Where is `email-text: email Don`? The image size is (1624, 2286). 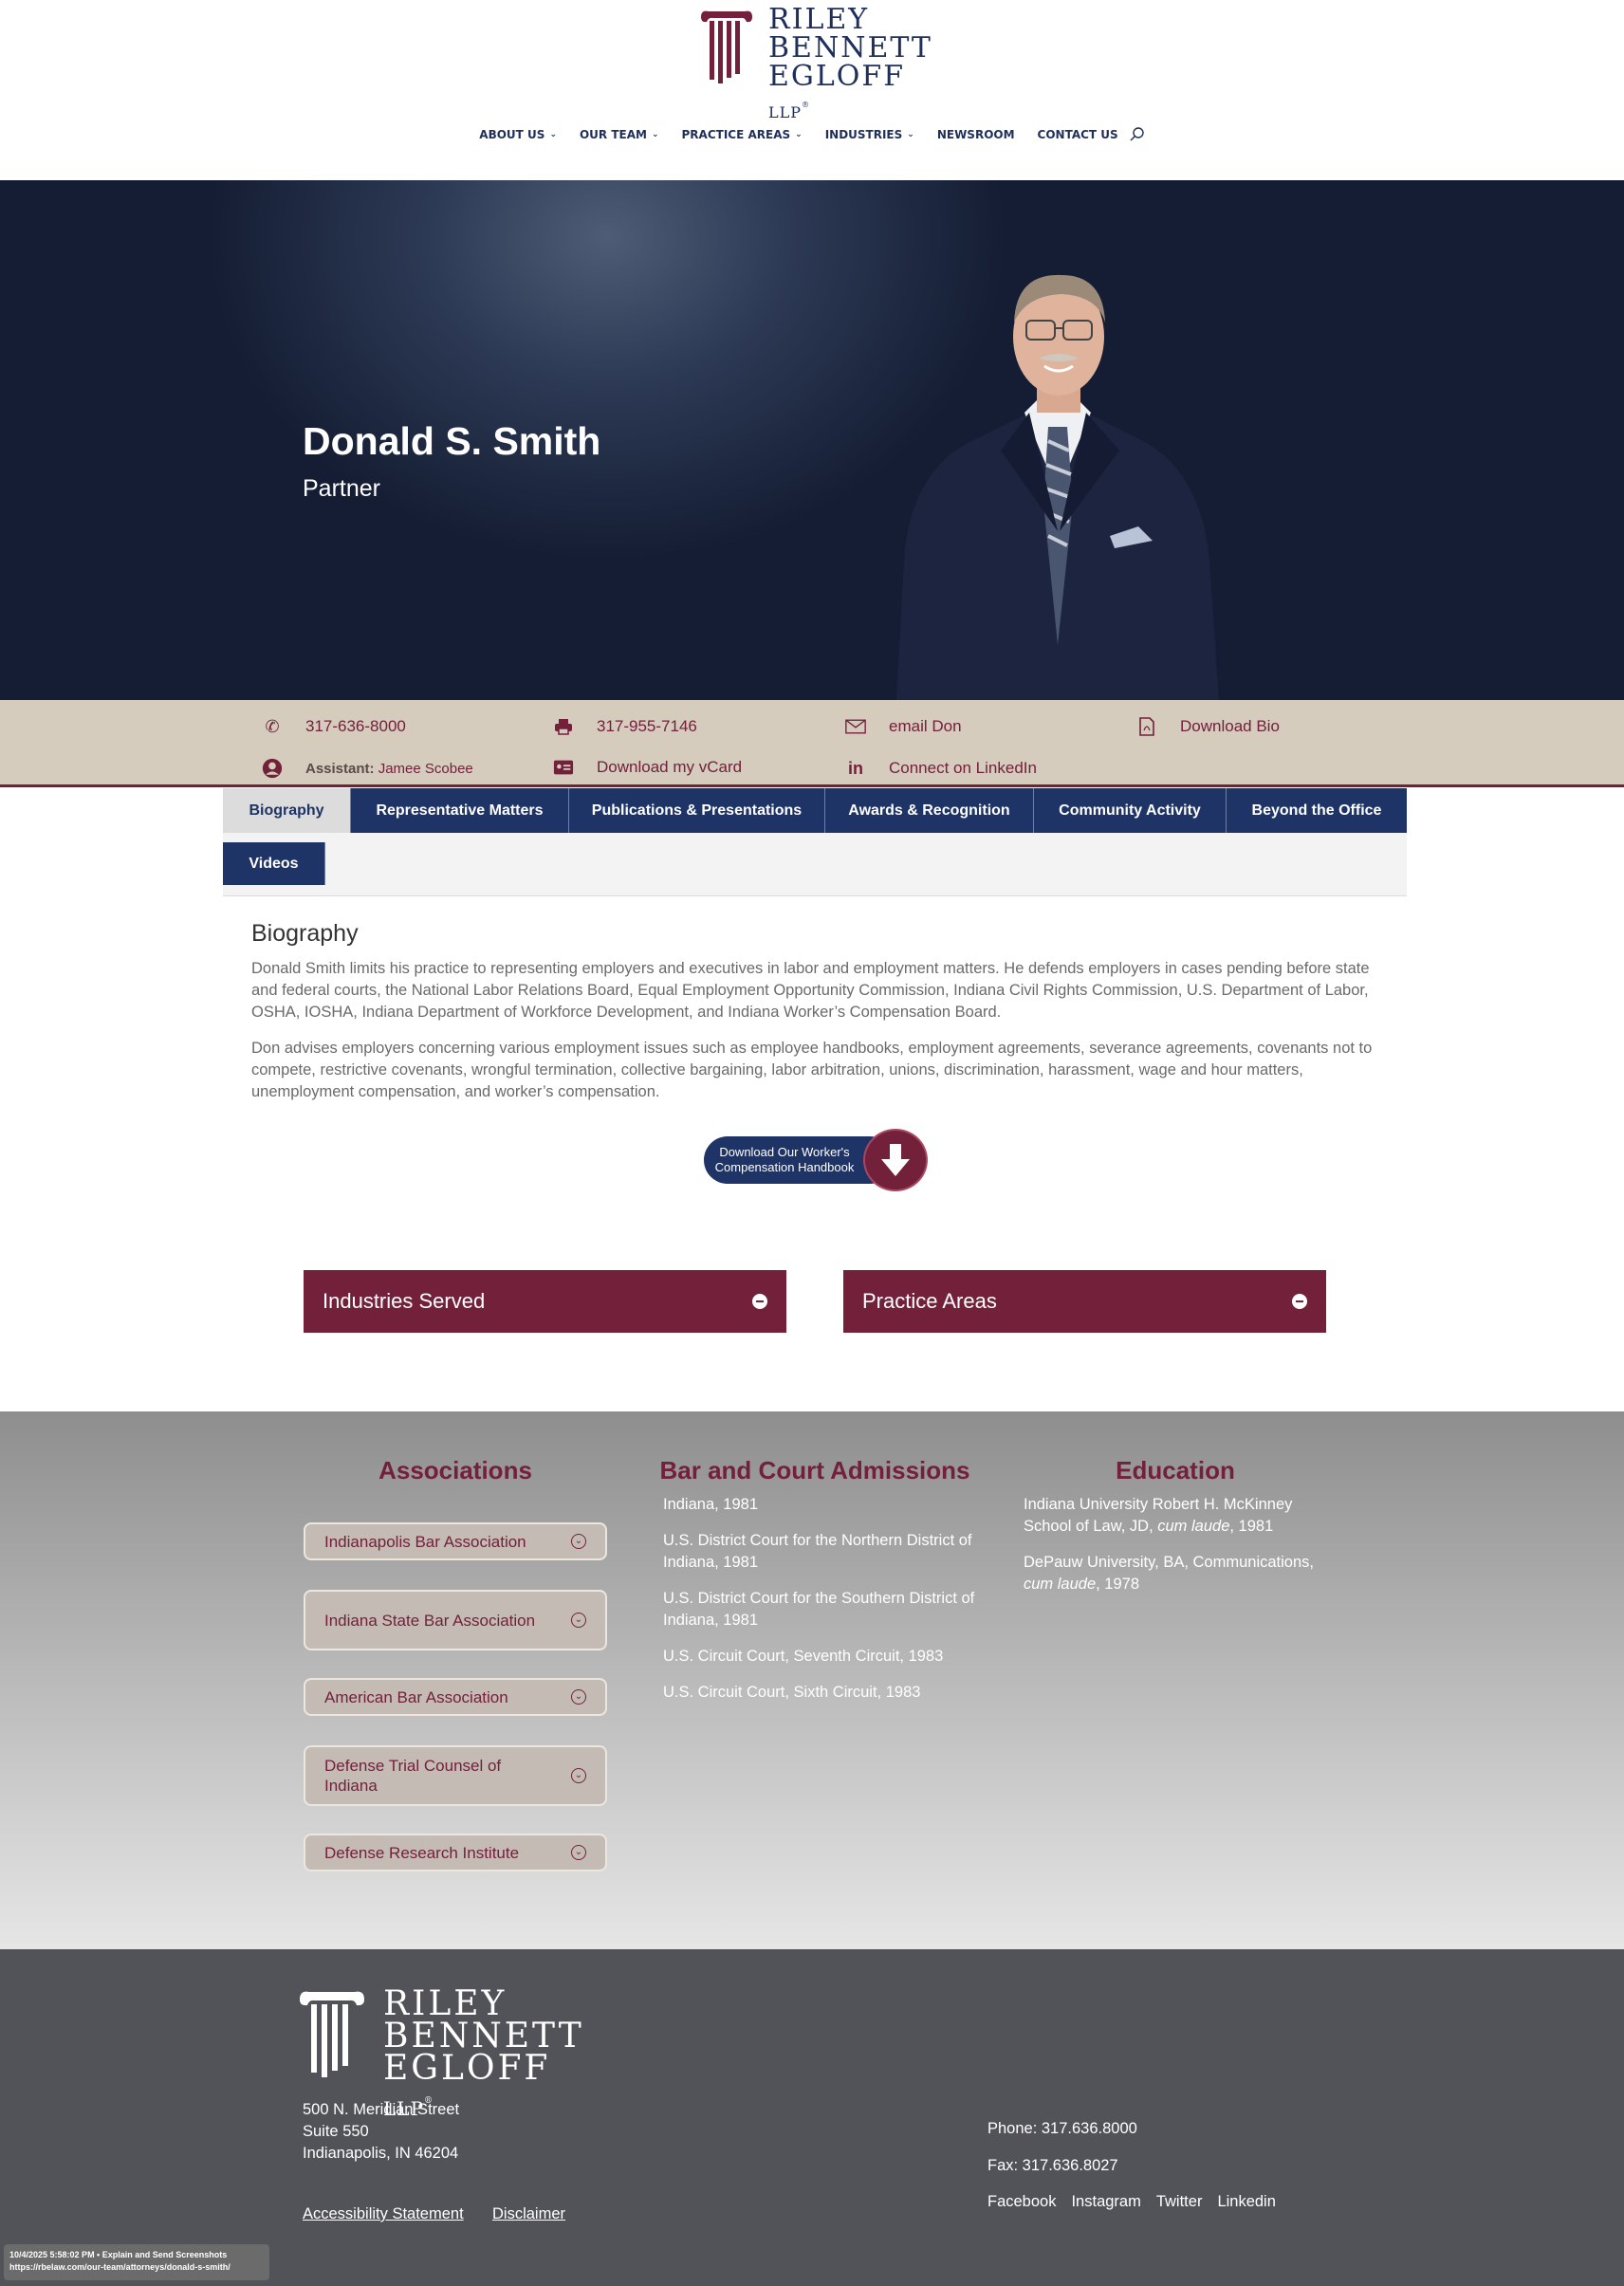
email-text: email Don is located at coordinates (925, 726).